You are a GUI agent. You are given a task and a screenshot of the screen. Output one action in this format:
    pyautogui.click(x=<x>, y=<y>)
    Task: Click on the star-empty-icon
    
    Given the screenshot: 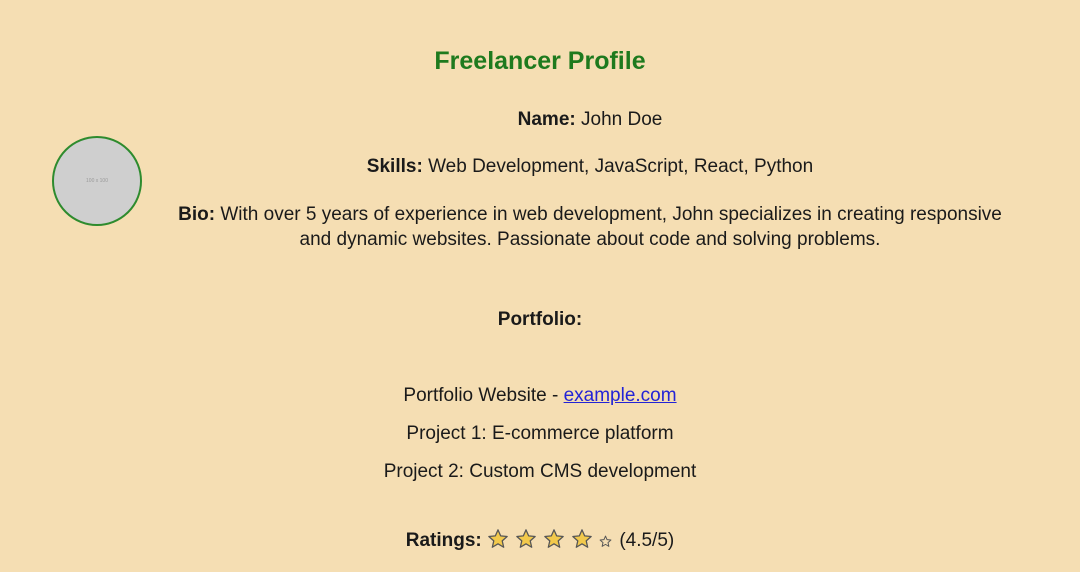 What is the action you would take?
    pyautogui.click(x=605, y=541)
    